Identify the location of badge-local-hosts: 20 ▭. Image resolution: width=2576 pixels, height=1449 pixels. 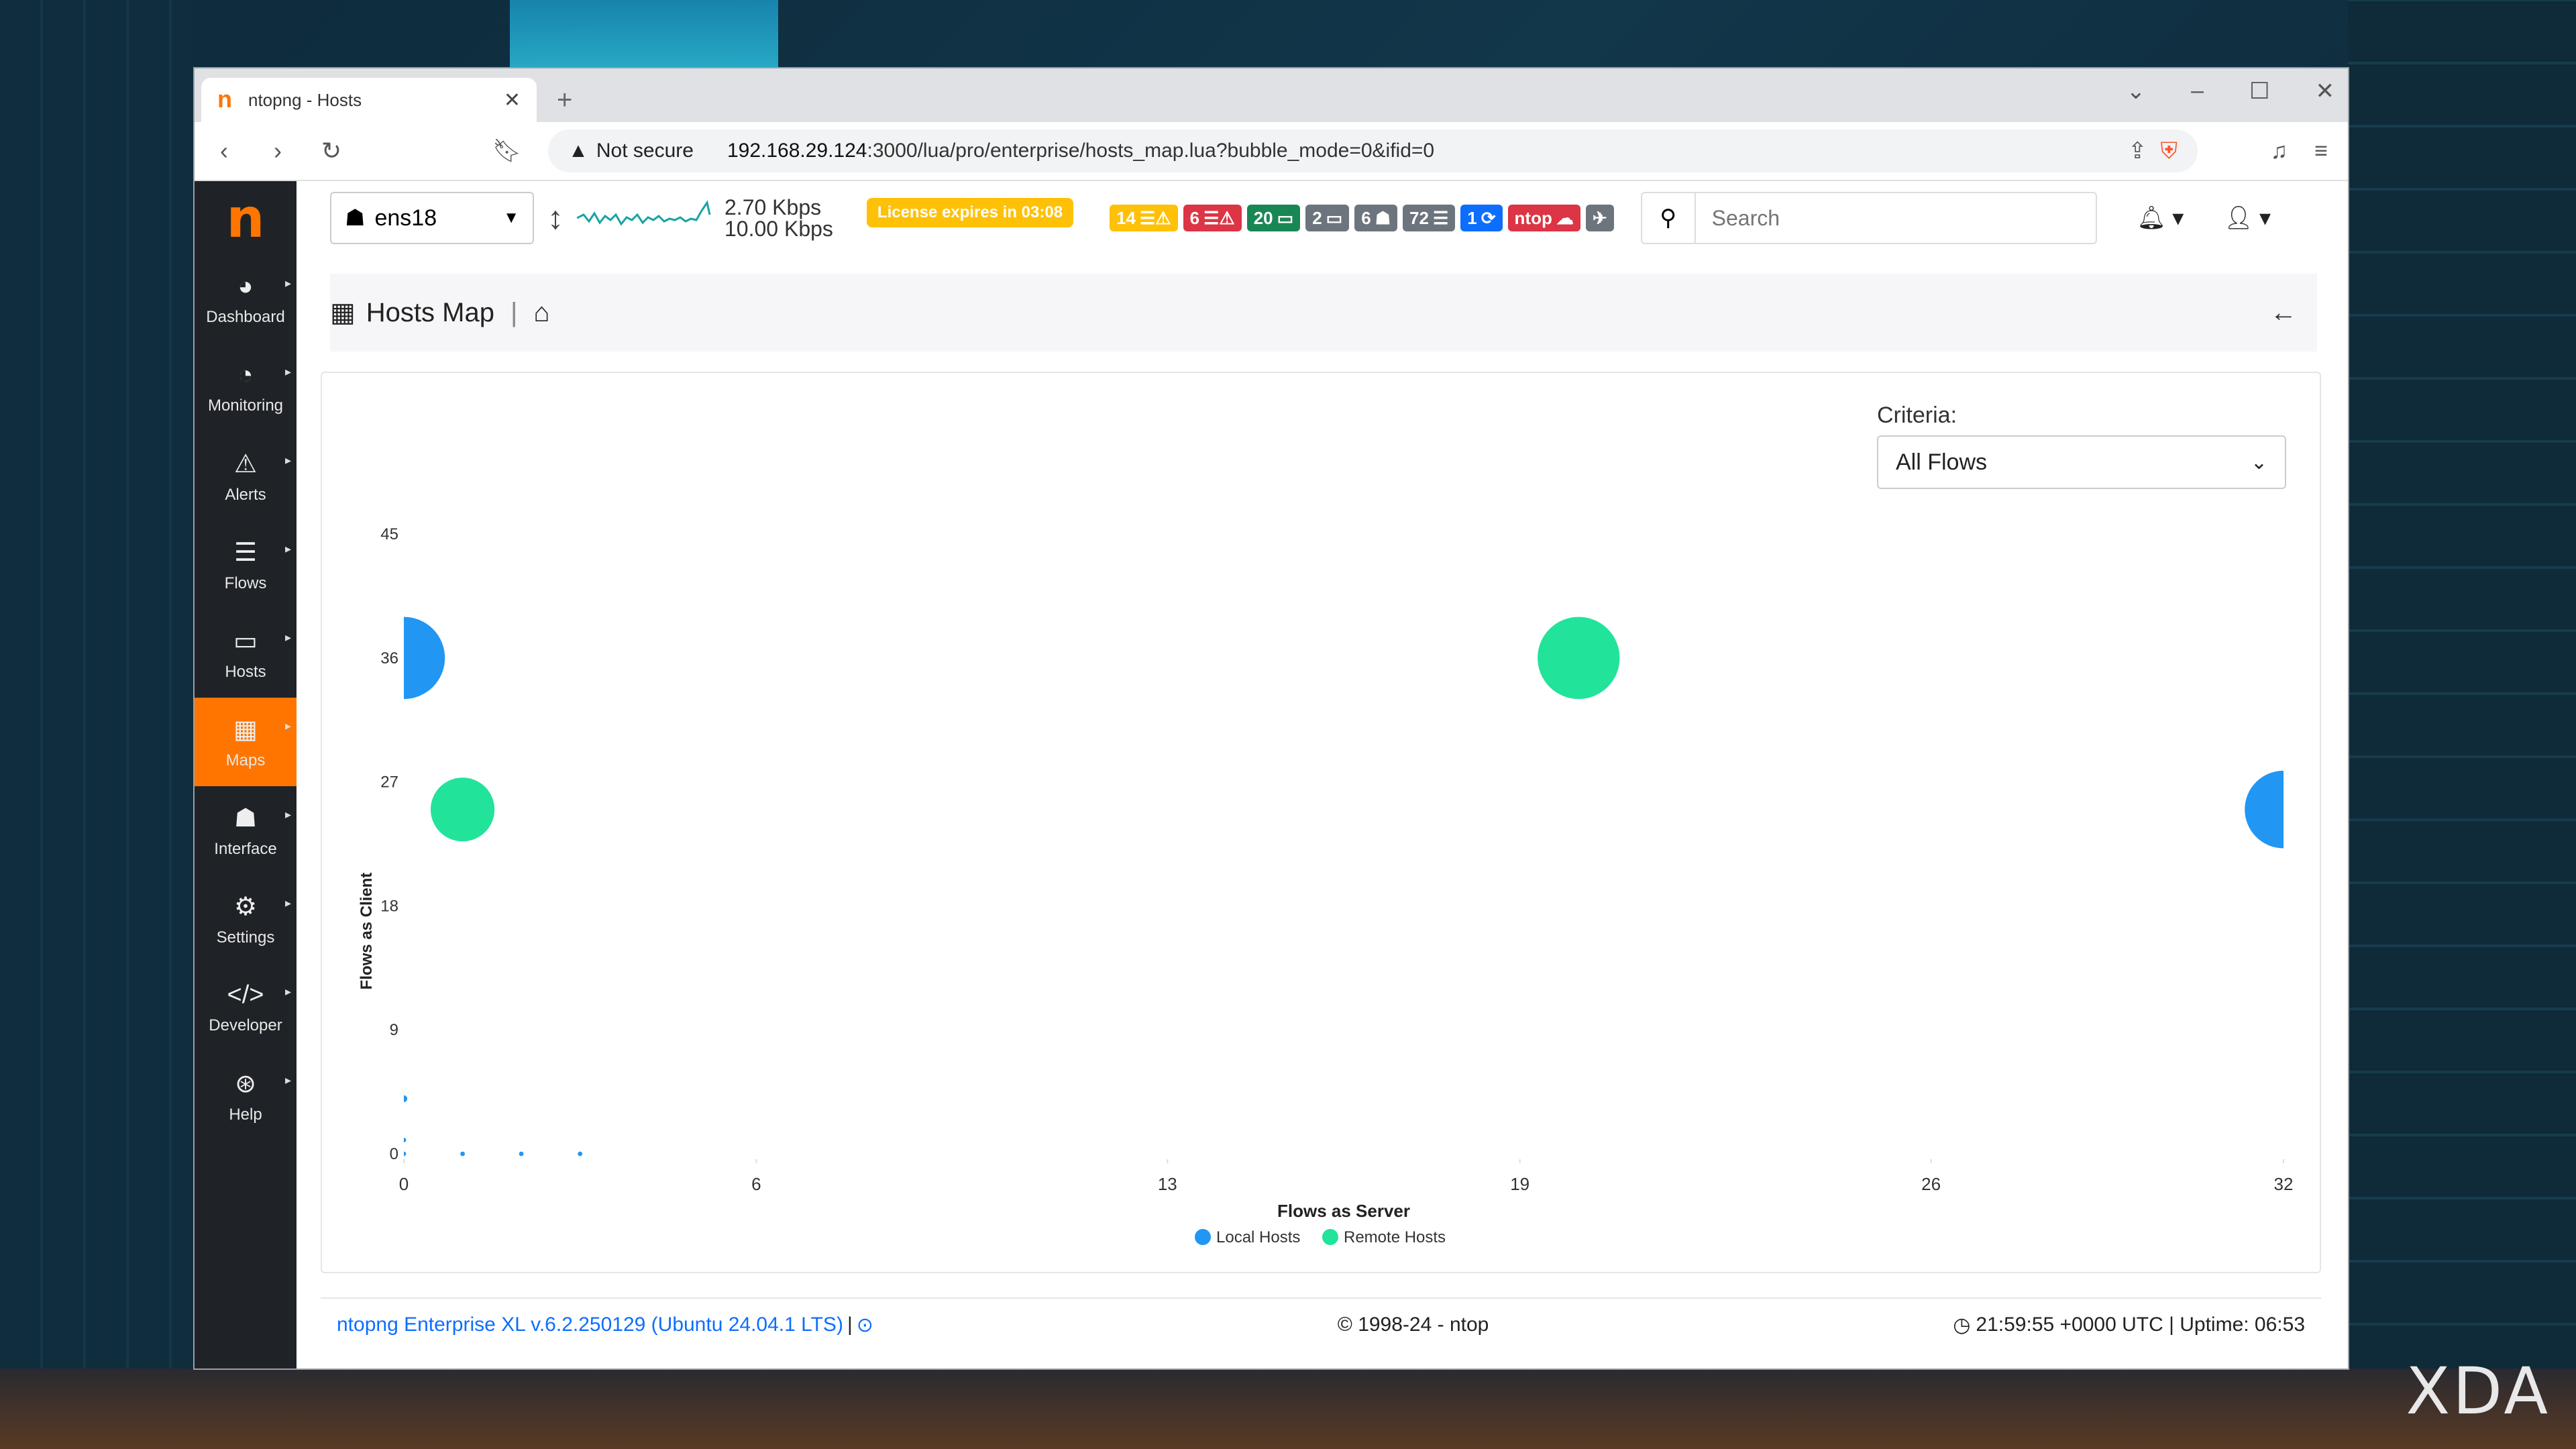
(1273, 218).